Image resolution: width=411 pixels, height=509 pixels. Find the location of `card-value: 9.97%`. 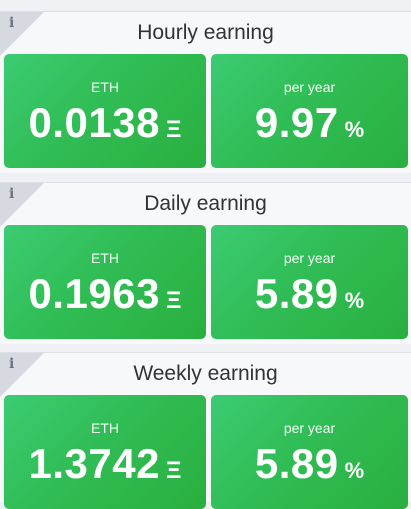

card-value: 9.97% is located at coordinates (309, 128).